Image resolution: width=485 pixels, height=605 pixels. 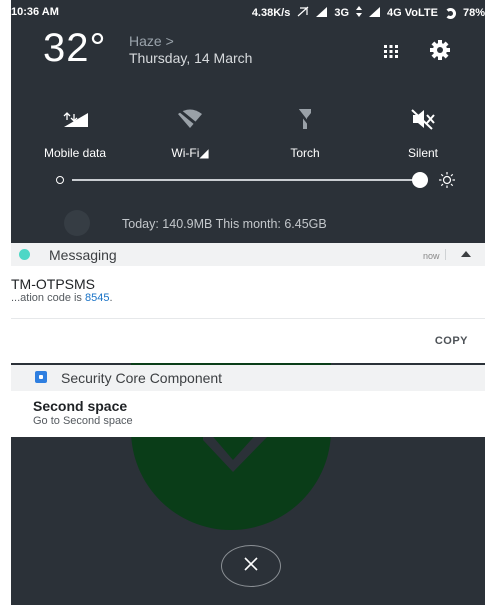 I want to click on wifi-off-icon, so click(x=190, y=119).